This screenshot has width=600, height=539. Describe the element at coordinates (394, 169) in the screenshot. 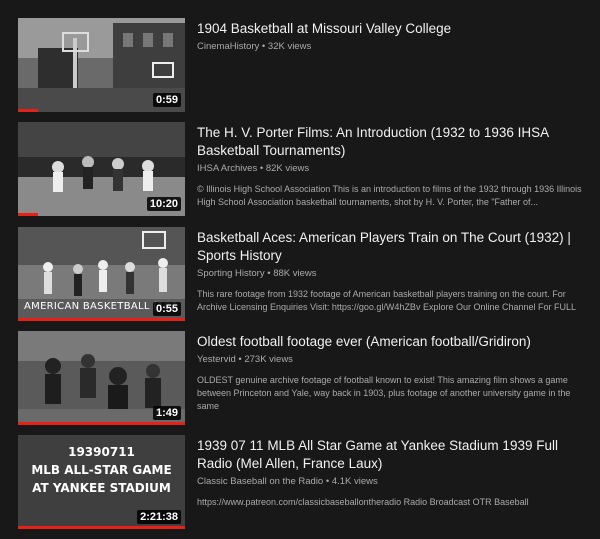

I see `video-channel-line: IHSA Archives • 82K views` at that location.